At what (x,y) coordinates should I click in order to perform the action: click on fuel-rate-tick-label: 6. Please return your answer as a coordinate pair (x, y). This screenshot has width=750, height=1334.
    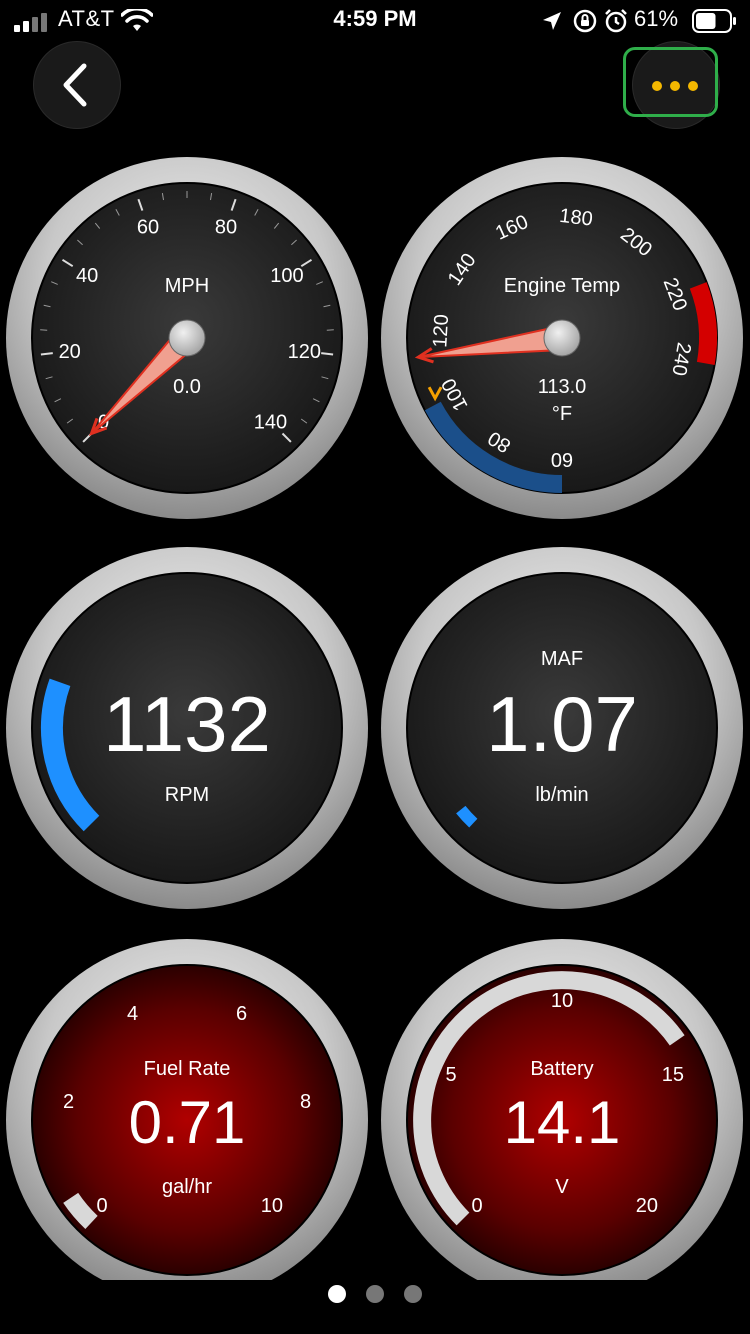
    Looking at the image, I should click on (241, 1014).